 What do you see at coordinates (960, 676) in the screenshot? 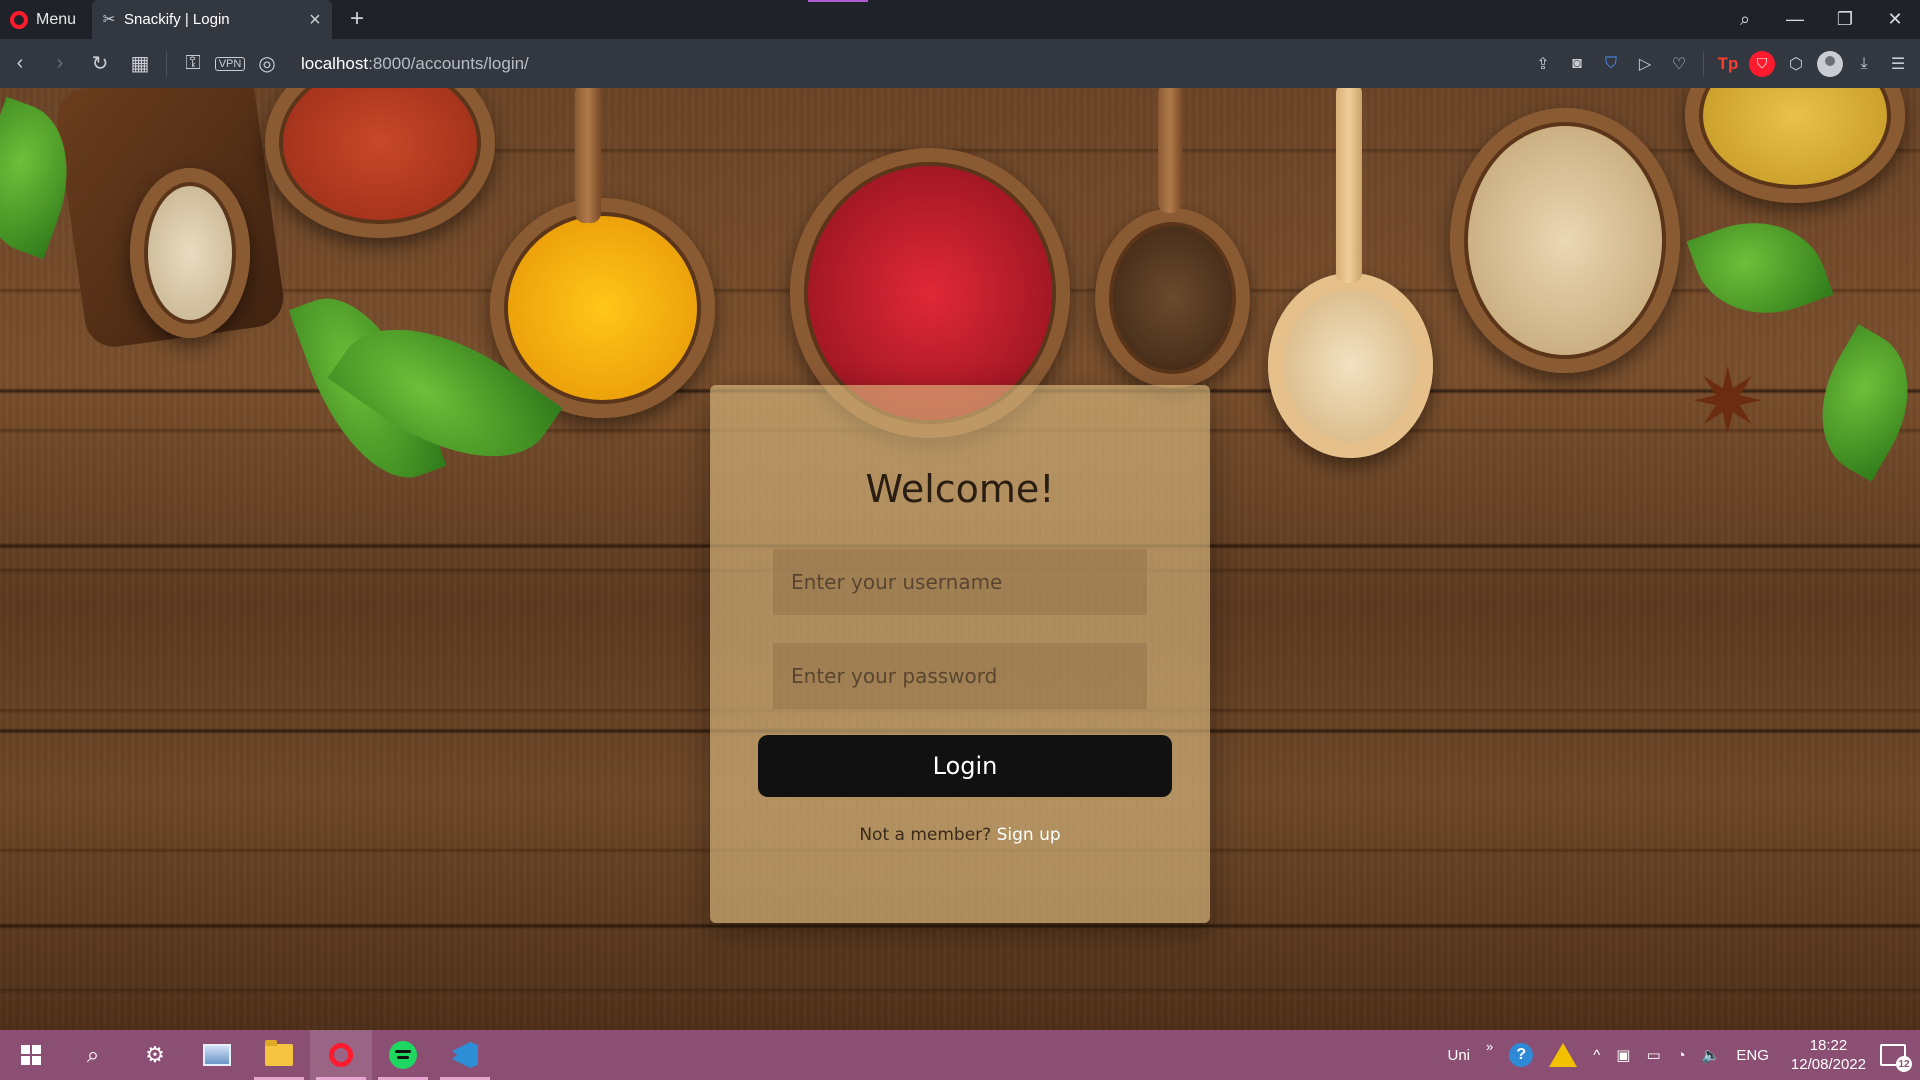
I see `password-input` at bounding box center [960, 676].